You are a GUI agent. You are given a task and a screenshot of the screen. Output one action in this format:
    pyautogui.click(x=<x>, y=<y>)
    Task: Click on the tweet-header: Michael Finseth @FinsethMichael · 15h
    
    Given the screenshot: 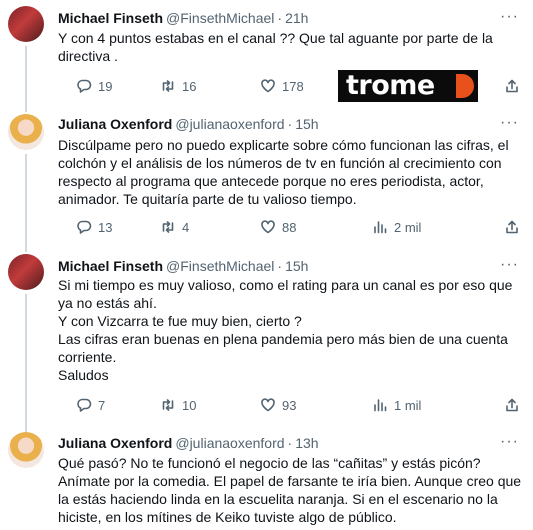 What is the action you would take?
    pyautogui.click(x=183, y=266)
    